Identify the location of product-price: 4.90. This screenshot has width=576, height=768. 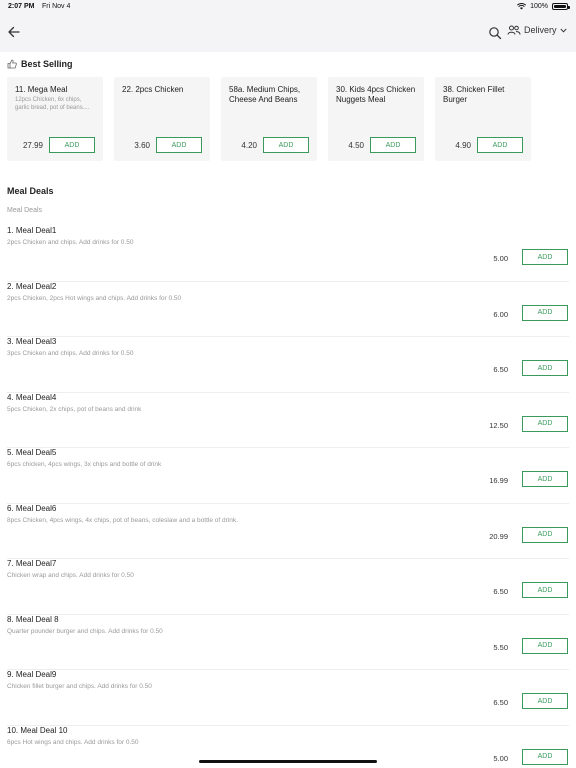
(463, 145).